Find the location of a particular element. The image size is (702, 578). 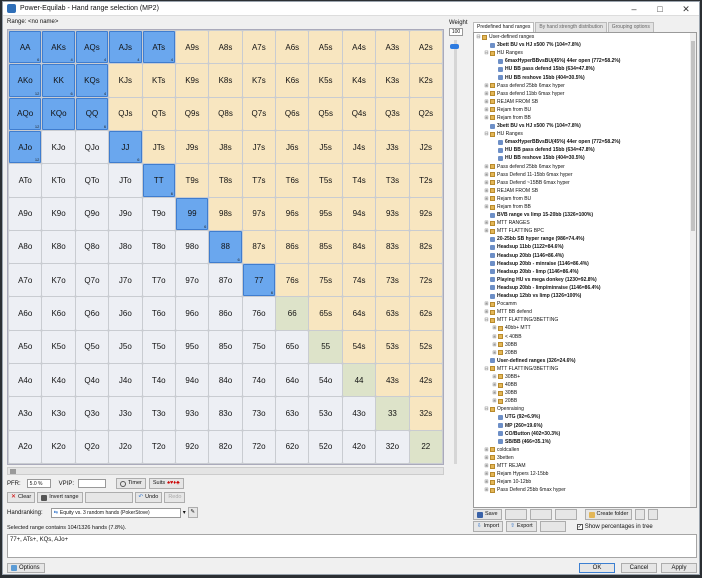

tree-folder: ⊞ 30BB+ is located at coordinates (585, 377).